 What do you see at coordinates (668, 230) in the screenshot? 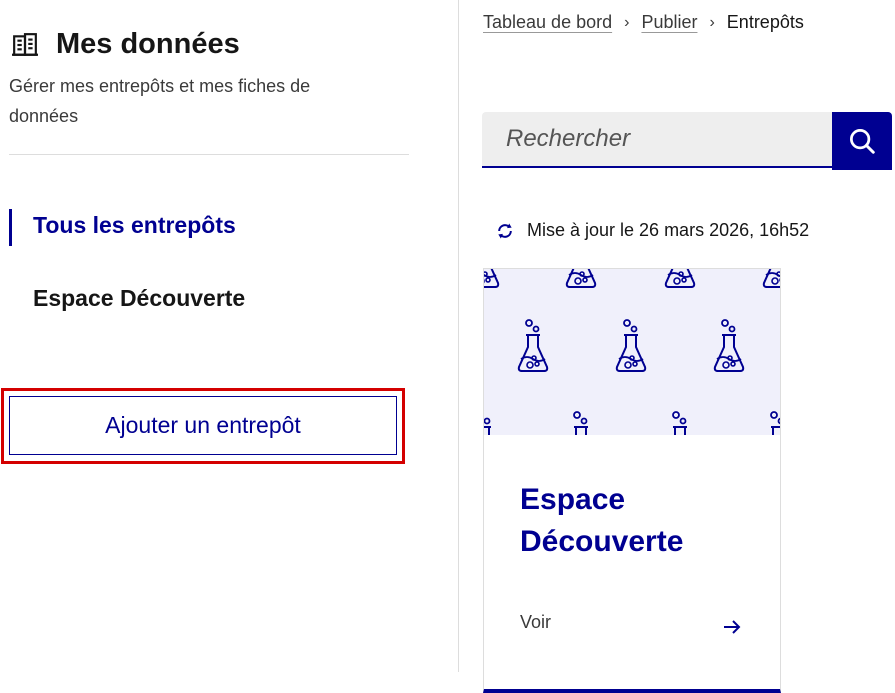
I see `last-update-text: Mise à jour le 26 mars 2026, 16h52` at bounding box center [668, 230].